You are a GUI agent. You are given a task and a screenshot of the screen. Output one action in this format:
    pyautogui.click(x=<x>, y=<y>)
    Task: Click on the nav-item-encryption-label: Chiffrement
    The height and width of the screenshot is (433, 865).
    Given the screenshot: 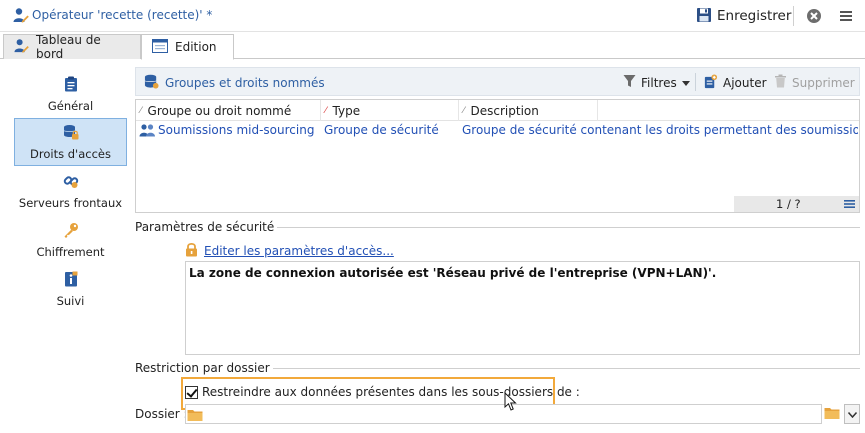 What is the action you would take?
    pyautogui.click(x=70, y=251)
    